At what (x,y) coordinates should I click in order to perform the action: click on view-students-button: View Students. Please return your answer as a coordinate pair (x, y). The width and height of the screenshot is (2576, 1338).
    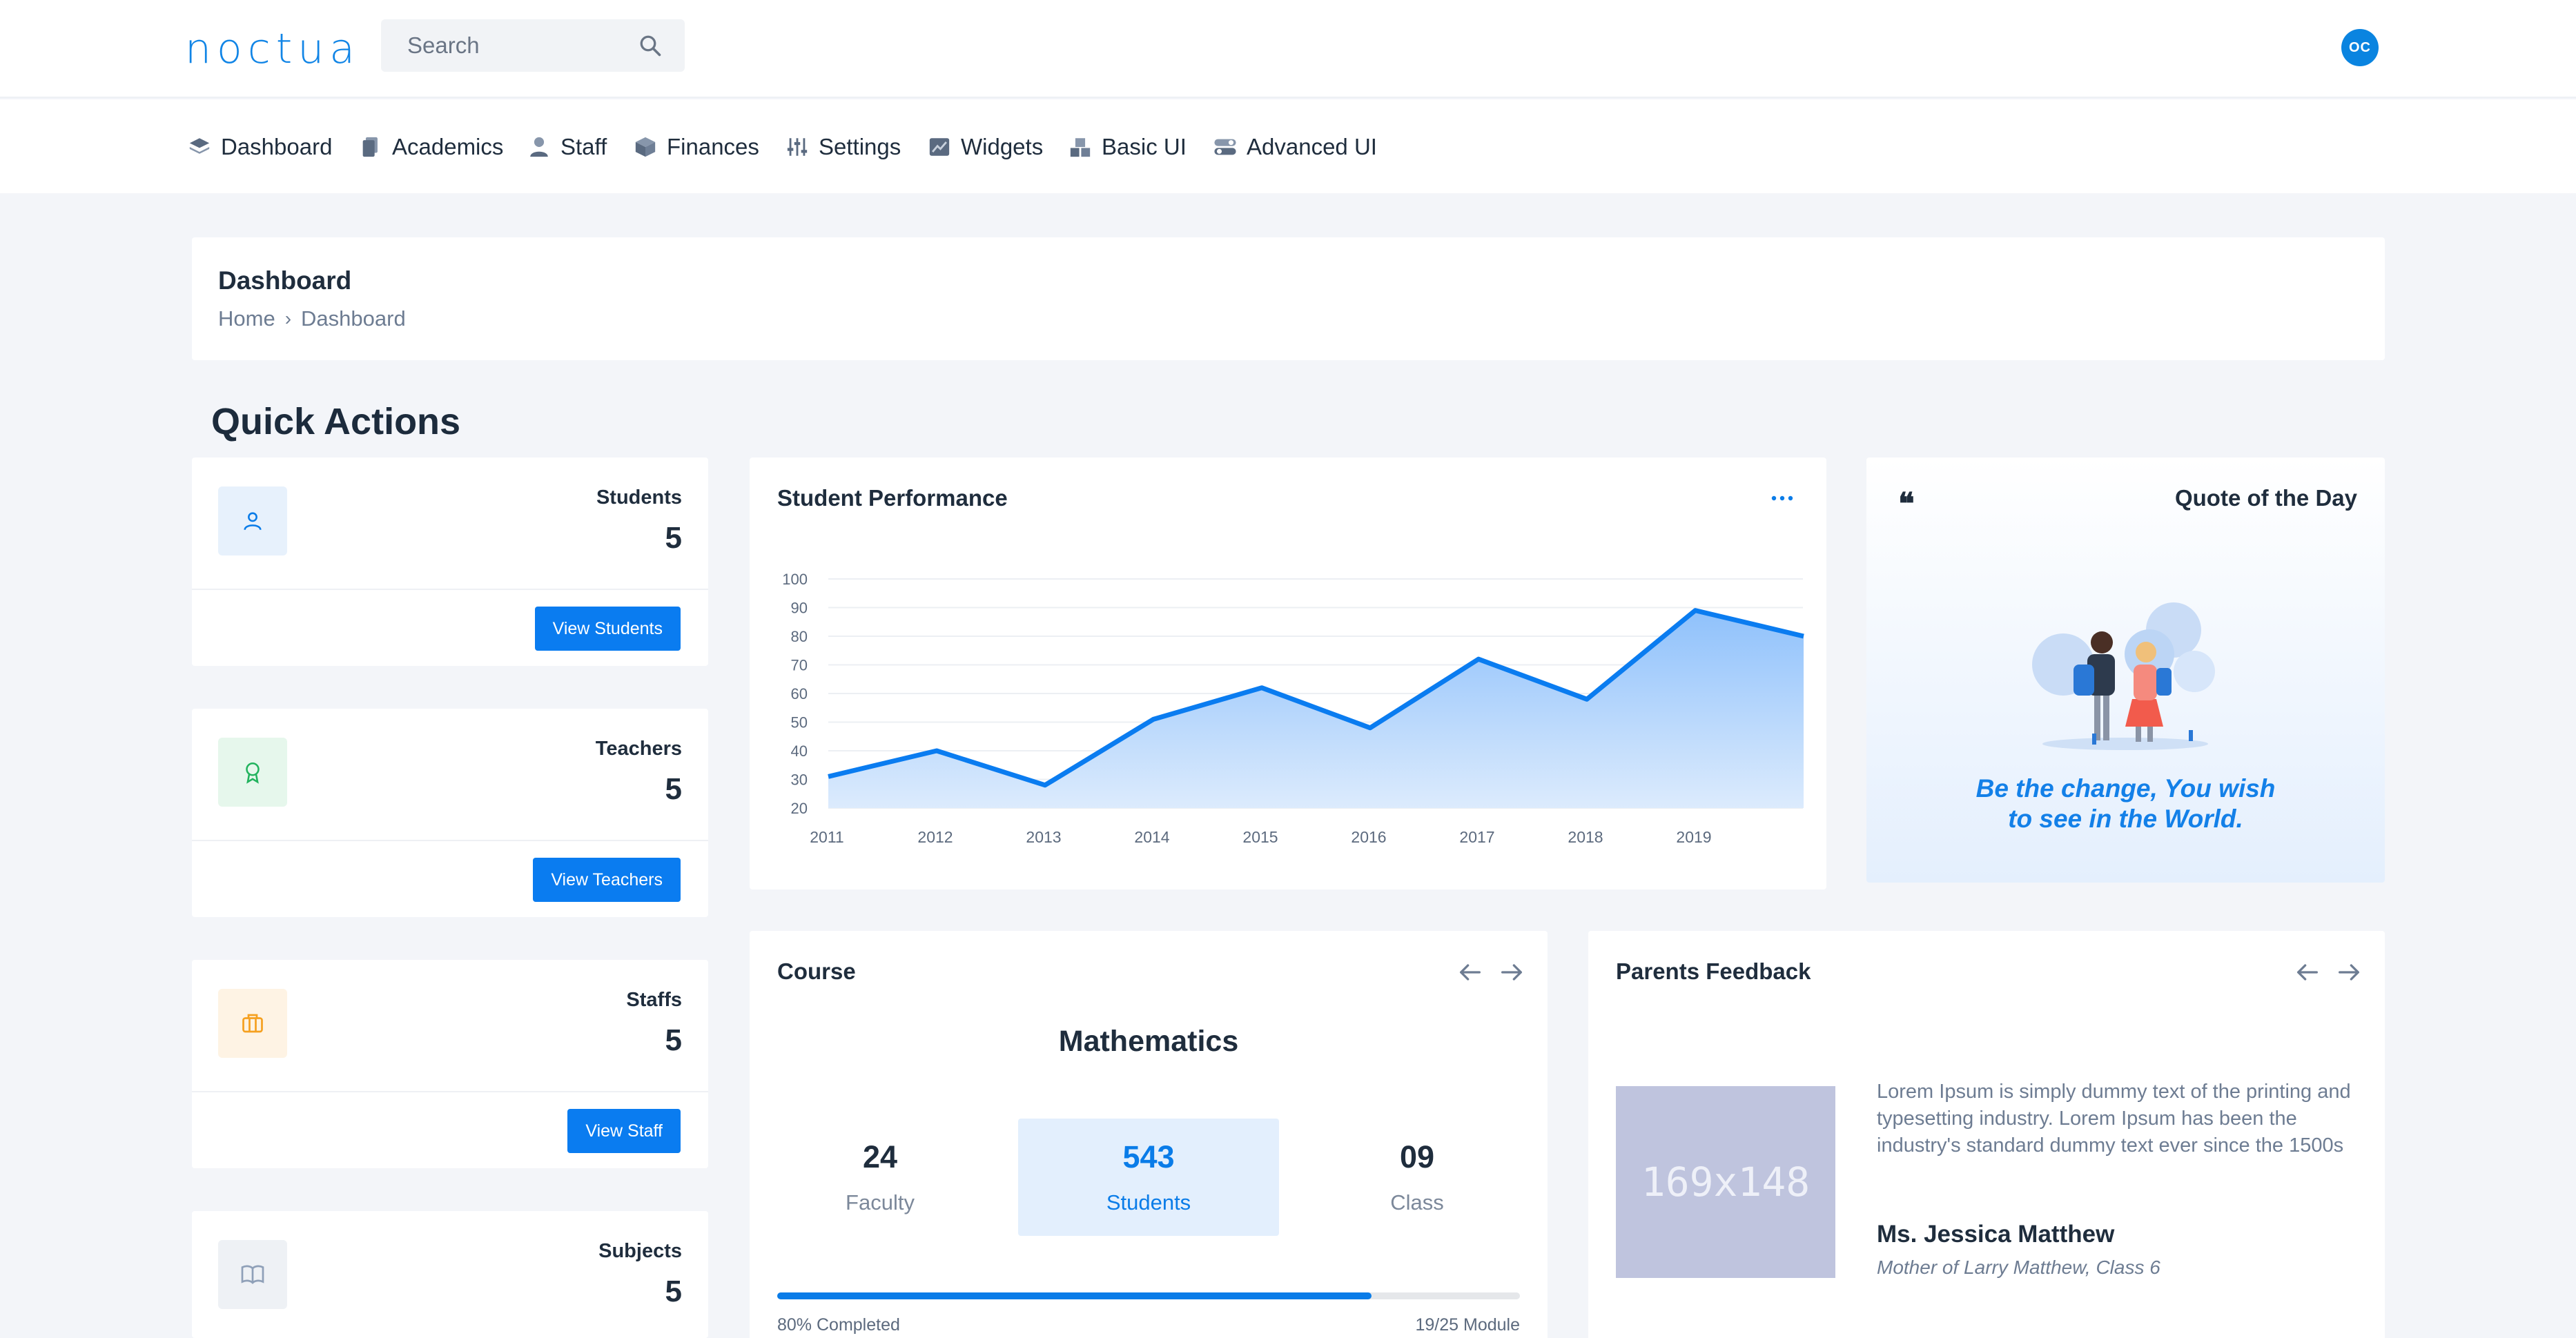
    Looking at the image, I should click on (607, 629).